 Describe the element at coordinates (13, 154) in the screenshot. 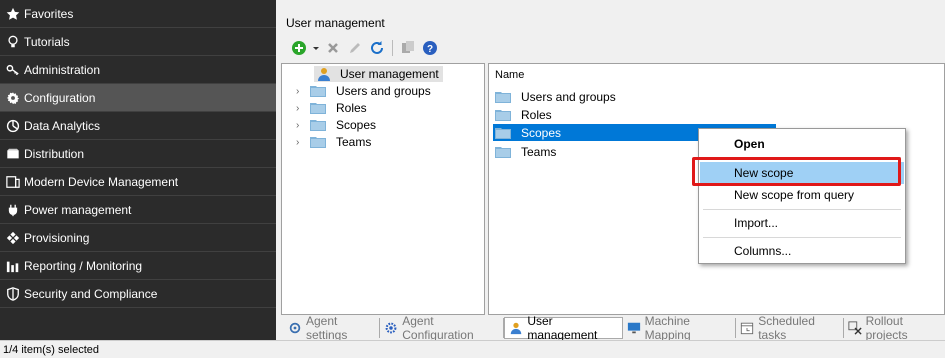

I see `box-icon` at that location.